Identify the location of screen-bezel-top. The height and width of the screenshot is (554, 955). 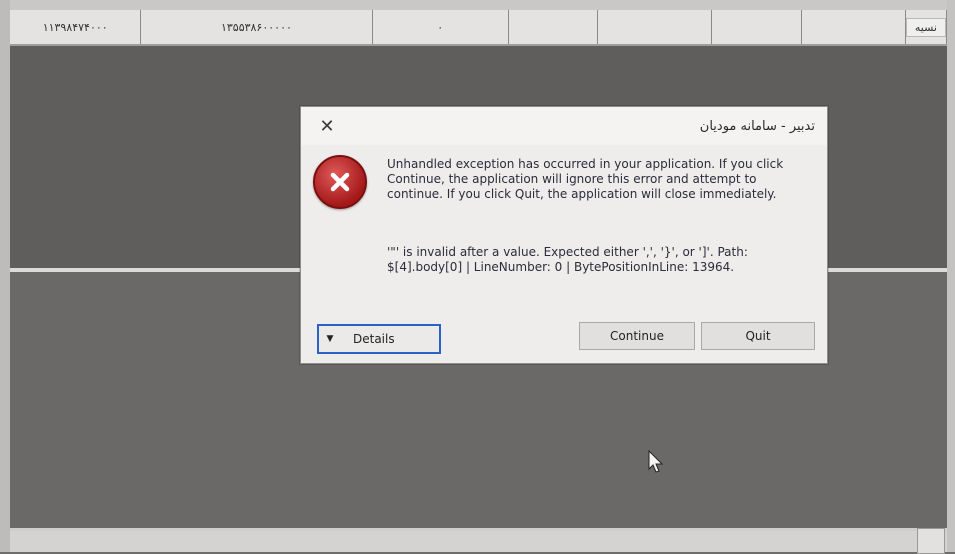
(477, 5).